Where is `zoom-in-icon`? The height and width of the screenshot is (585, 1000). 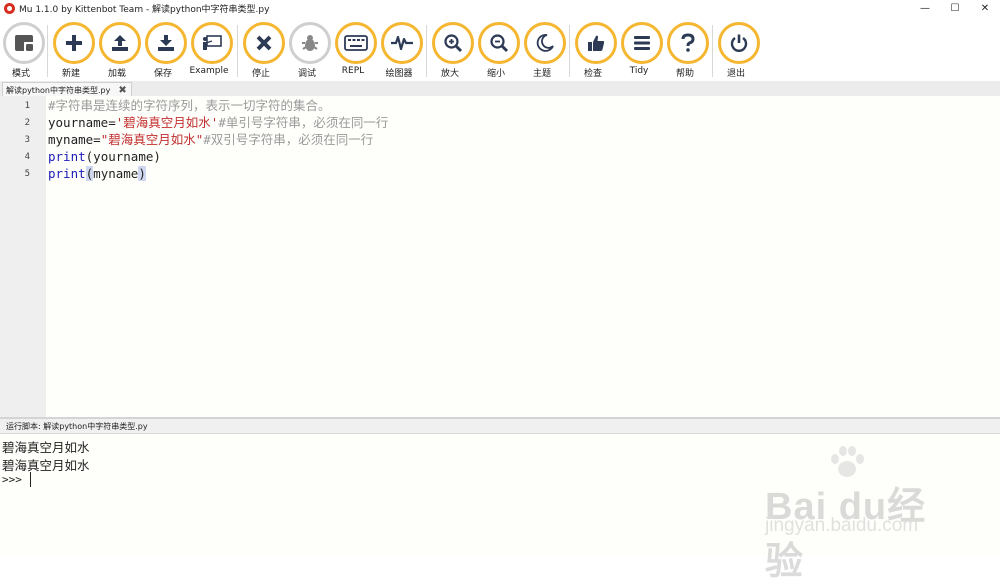 zoom-in-icon is located at coordinates (453, 43).